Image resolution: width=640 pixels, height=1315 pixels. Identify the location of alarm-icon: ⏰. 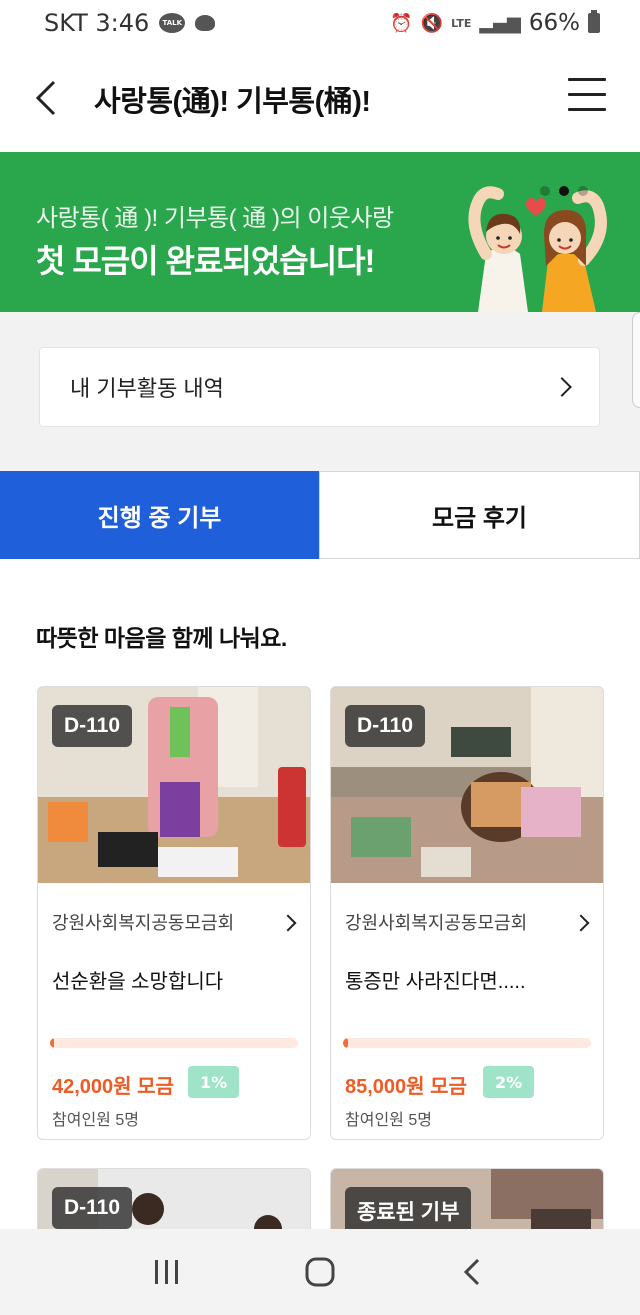
(401, 23).